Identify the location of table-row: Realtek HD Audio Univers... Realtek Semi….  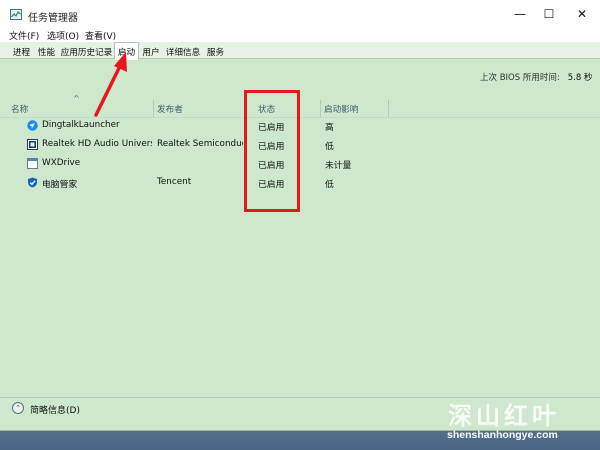
(300, 145).